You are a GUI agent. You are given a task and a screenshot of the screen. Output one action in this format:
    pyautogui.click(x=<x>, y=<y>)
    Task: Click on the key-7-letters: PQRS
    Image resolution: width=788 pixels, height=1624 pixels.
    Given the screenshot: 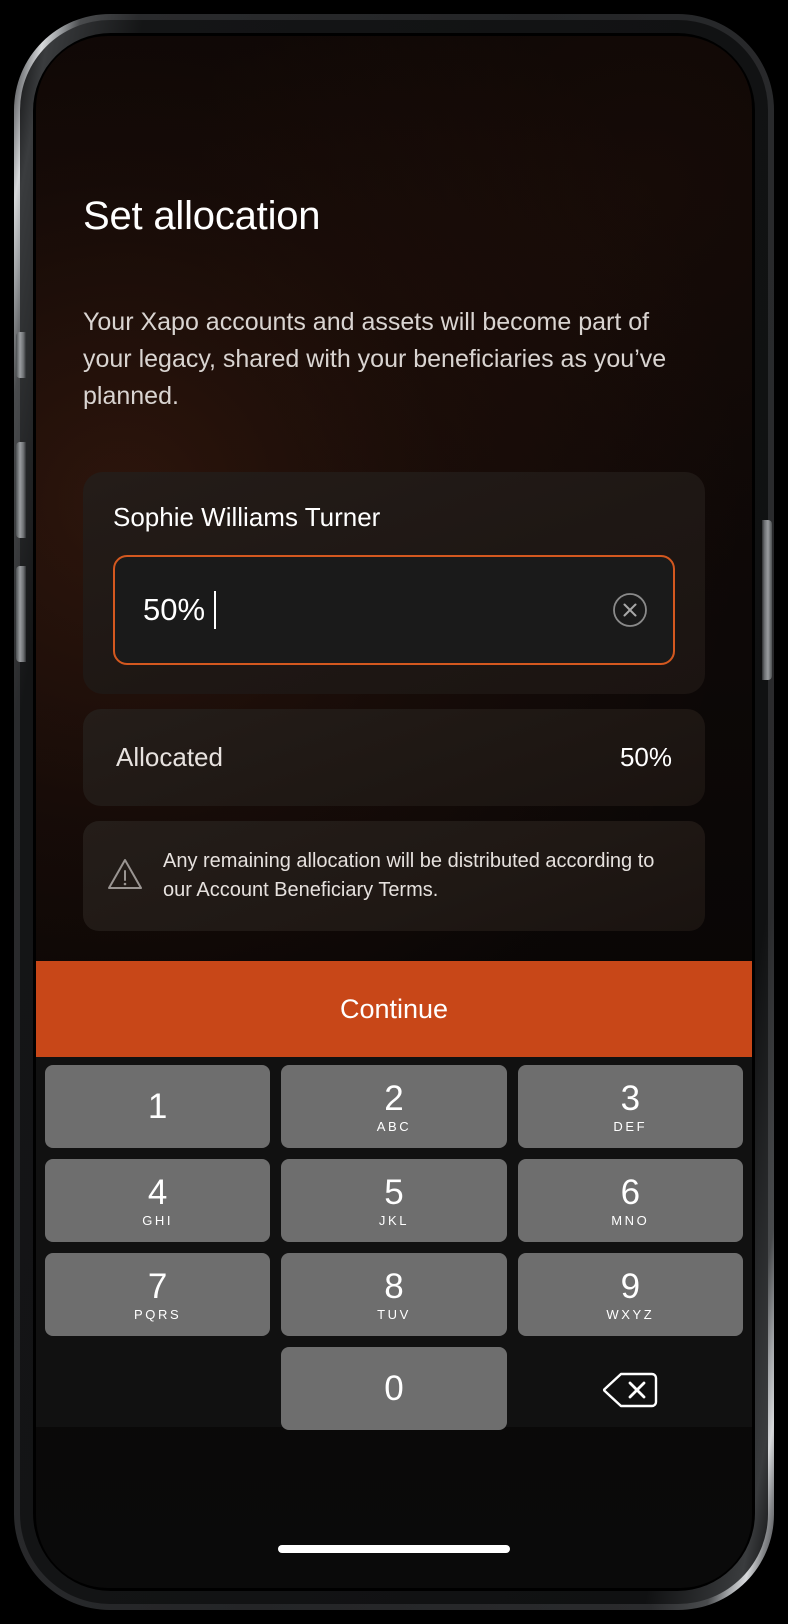 What is the action you would take?
    pyautogui.click(x=158, y=1314)
    